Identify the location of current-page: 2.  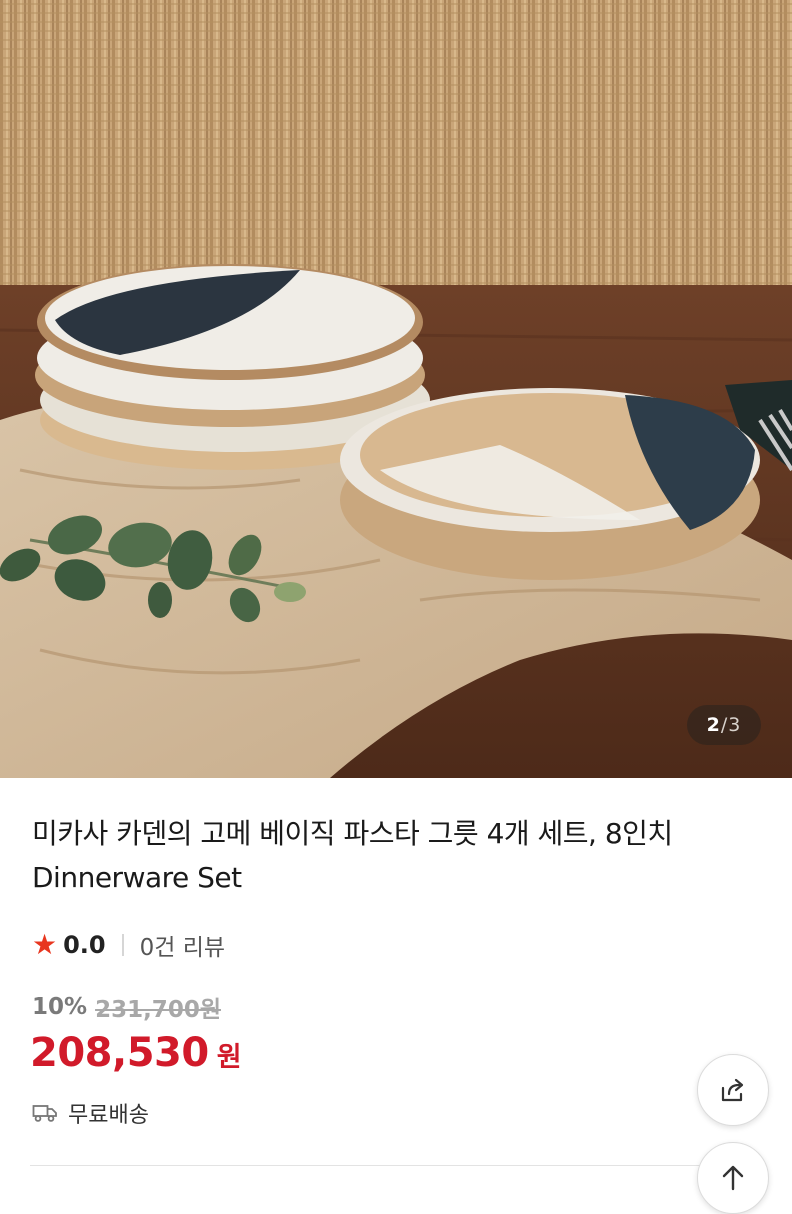
(713, 725).